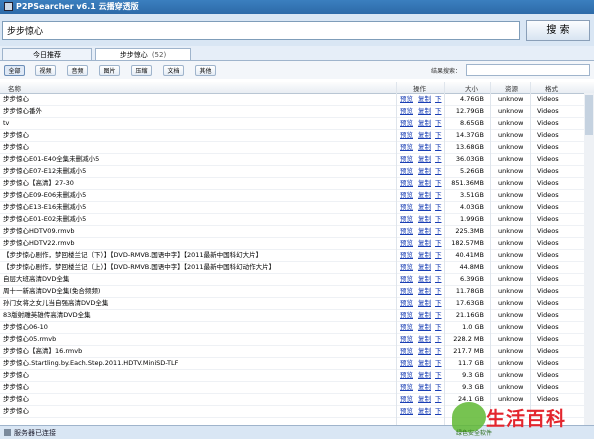 This screenshot has width=594, height=439. I want to click on filter-button: 其他, so click(205, 70).